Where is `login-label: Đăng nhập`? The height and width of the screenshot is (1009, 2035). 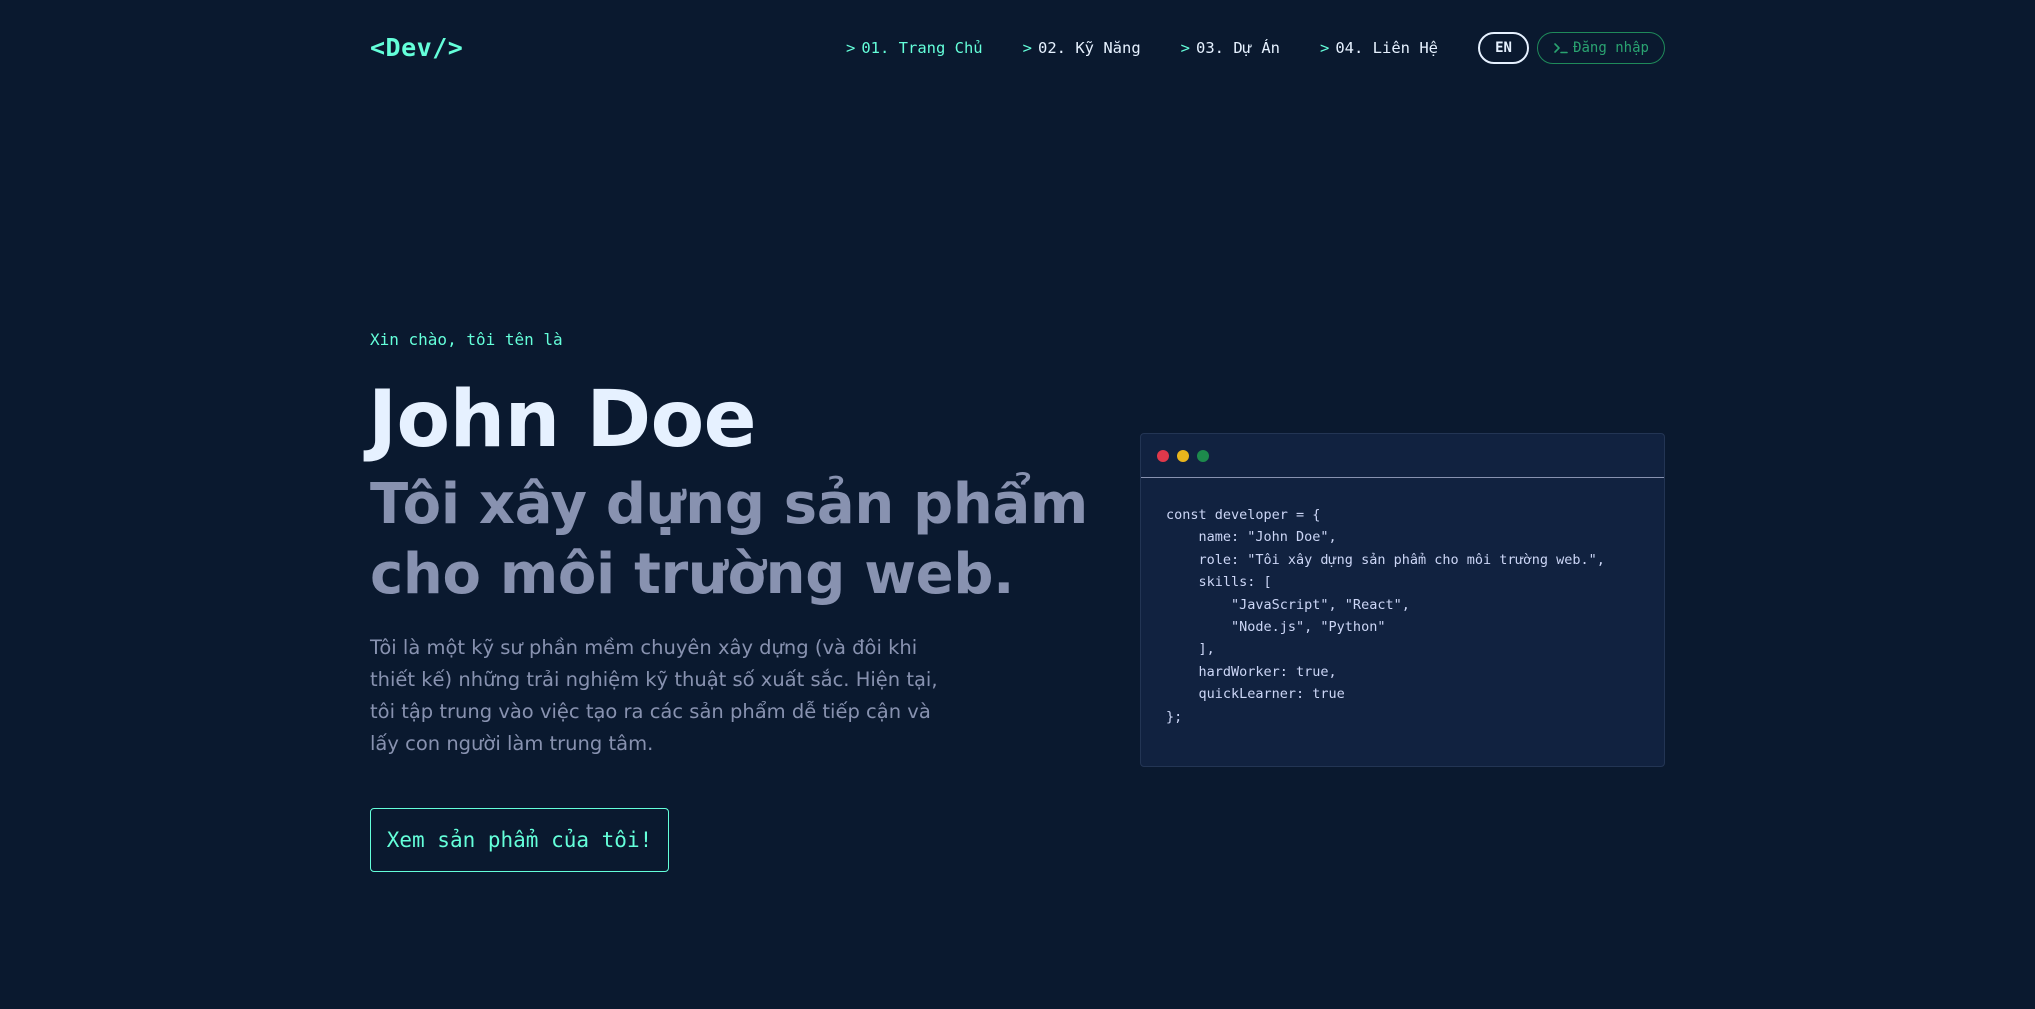
login-label: Đăng nhập is located at coordinates (1611, 48).